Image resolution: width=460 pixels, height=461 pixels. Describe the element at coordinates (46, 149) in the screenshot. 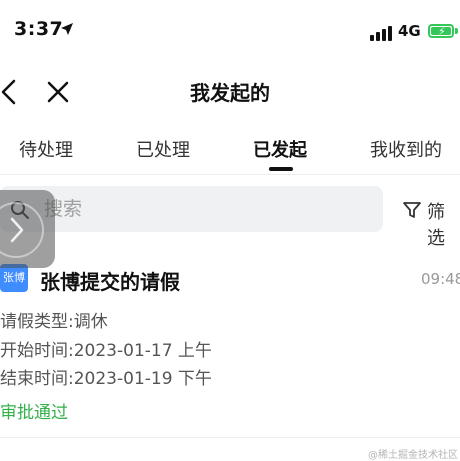

I see `tab-pending: 待处理` at that location.